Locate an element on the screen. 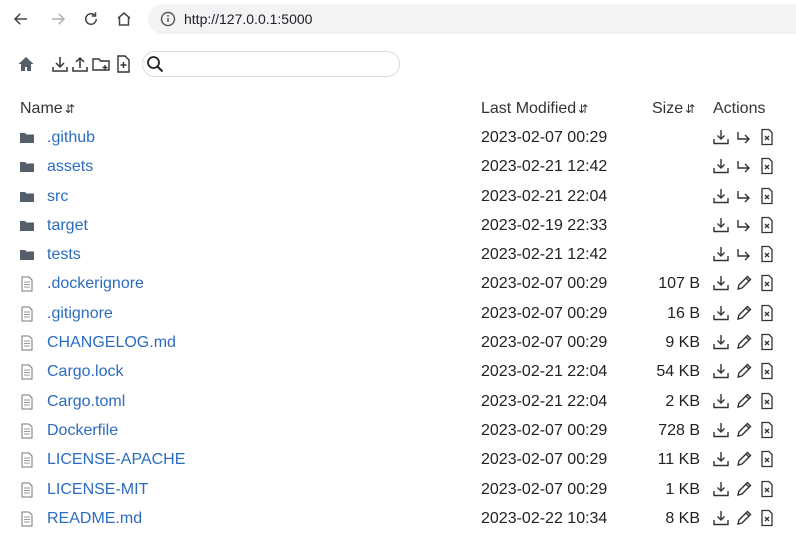  home-button is located at coordinates (124, 19).